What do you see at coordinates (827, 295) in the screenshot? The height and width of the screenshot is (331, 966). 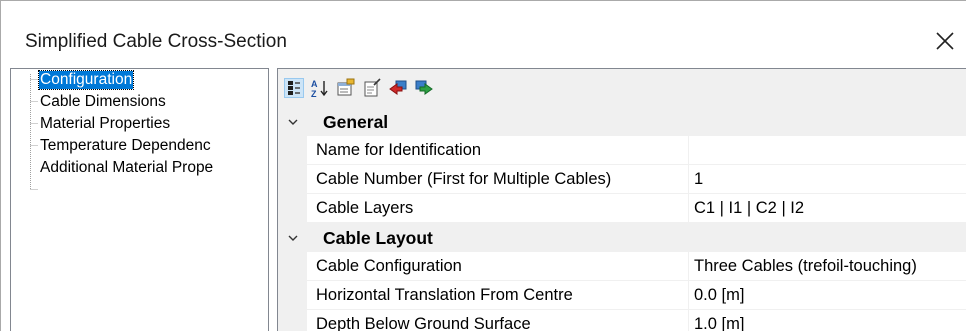 I see `property-value: 0.0 [m]` at bounding box center [827, 295].